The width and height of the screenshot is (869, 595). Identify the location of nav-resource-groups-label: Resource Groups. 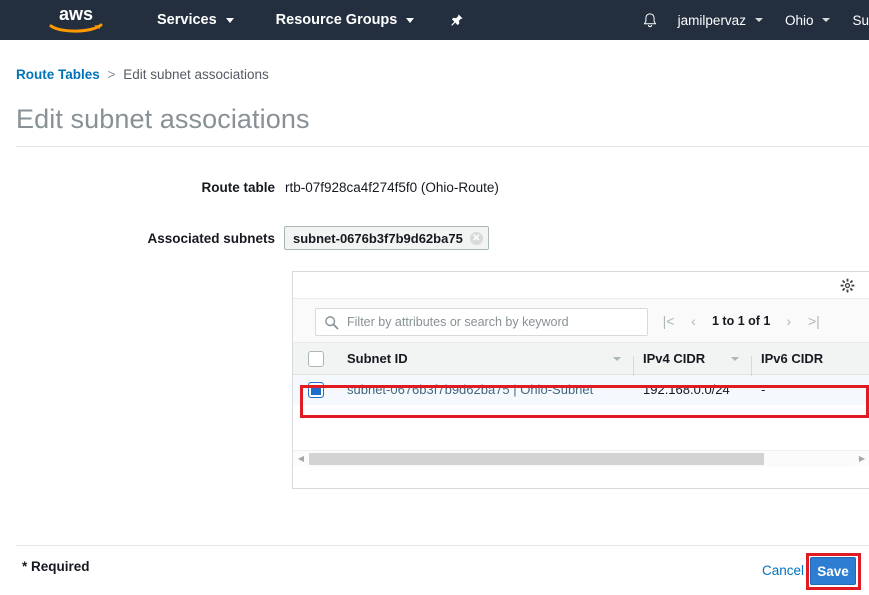
(336, 20).